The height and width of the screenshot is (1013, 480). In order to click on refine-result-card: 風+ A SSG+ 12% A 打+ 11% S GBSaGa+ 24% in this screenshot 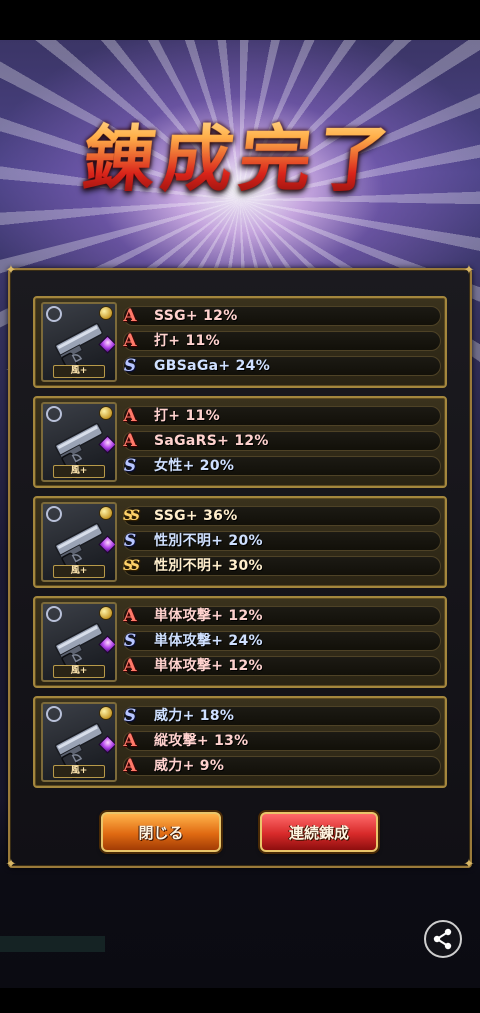, I will do `click(240, 342)`.